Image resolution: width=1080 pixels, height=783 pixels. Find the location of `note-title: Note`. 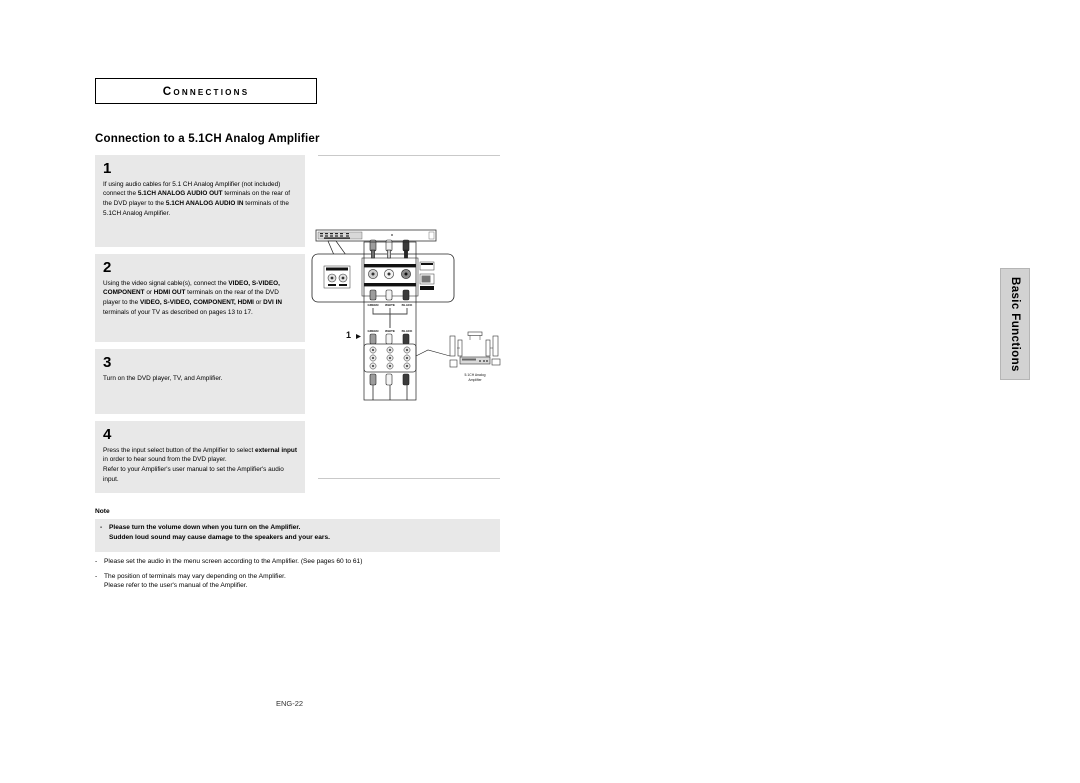

note-title: Note is located at coordinates (102, 511).